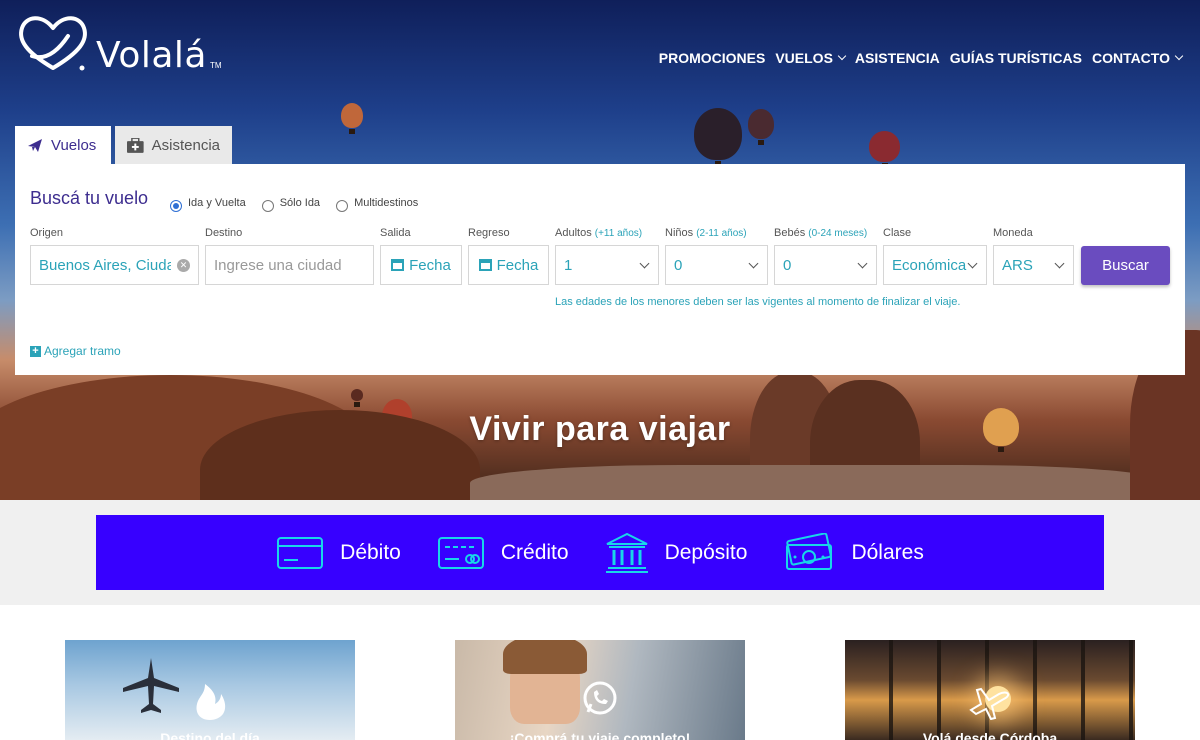 This screenshot has height=740, width=1200. I want to click on adults-hint: (+11 años), so click(618, 233).